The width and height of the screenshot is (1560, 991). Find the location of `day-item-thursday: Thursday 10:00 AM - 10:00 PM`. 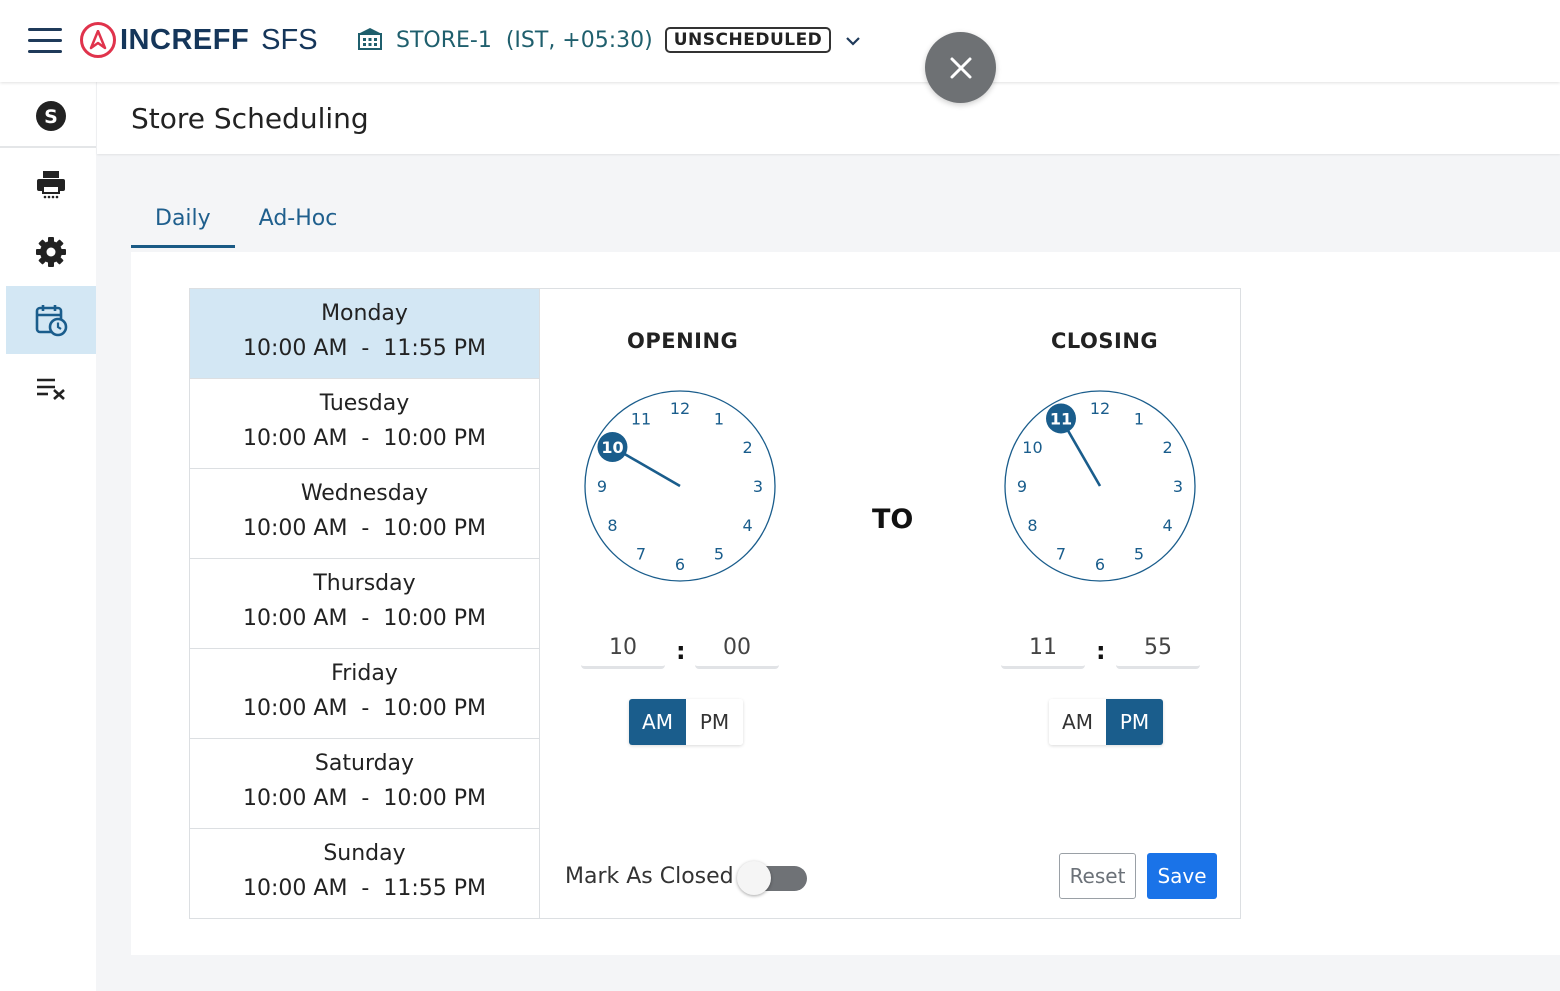

day-item-thursday: Thursday 10:00 AM - 10:00 PM is located at coordinates (364, 604).